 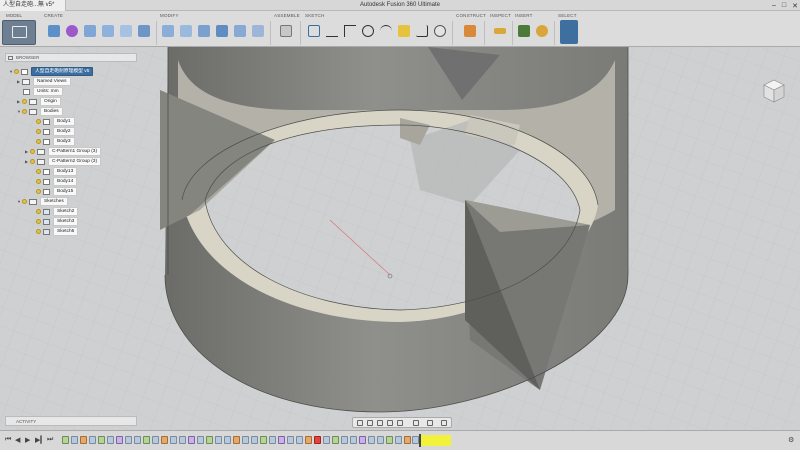 What do you see at coordinates (390, 423) in the screenshot?
I see `zoom-icon` at bounding box center [390, 423].